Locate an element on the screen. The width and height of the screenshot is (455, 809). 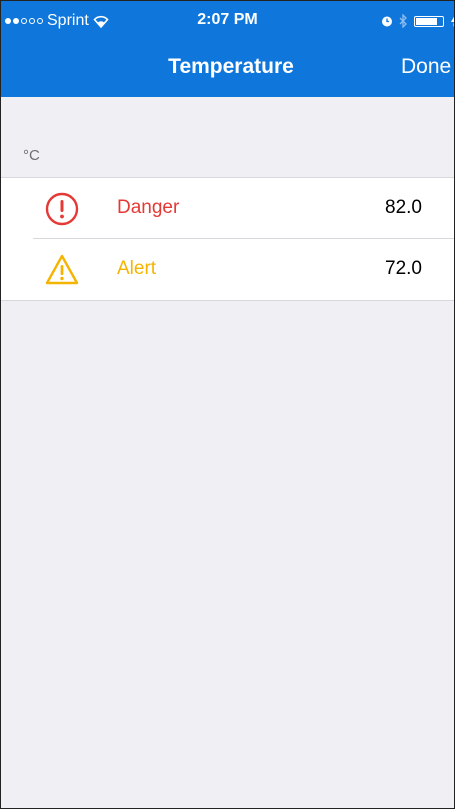
page-title: Temperature is located at coordinates (231, 66).